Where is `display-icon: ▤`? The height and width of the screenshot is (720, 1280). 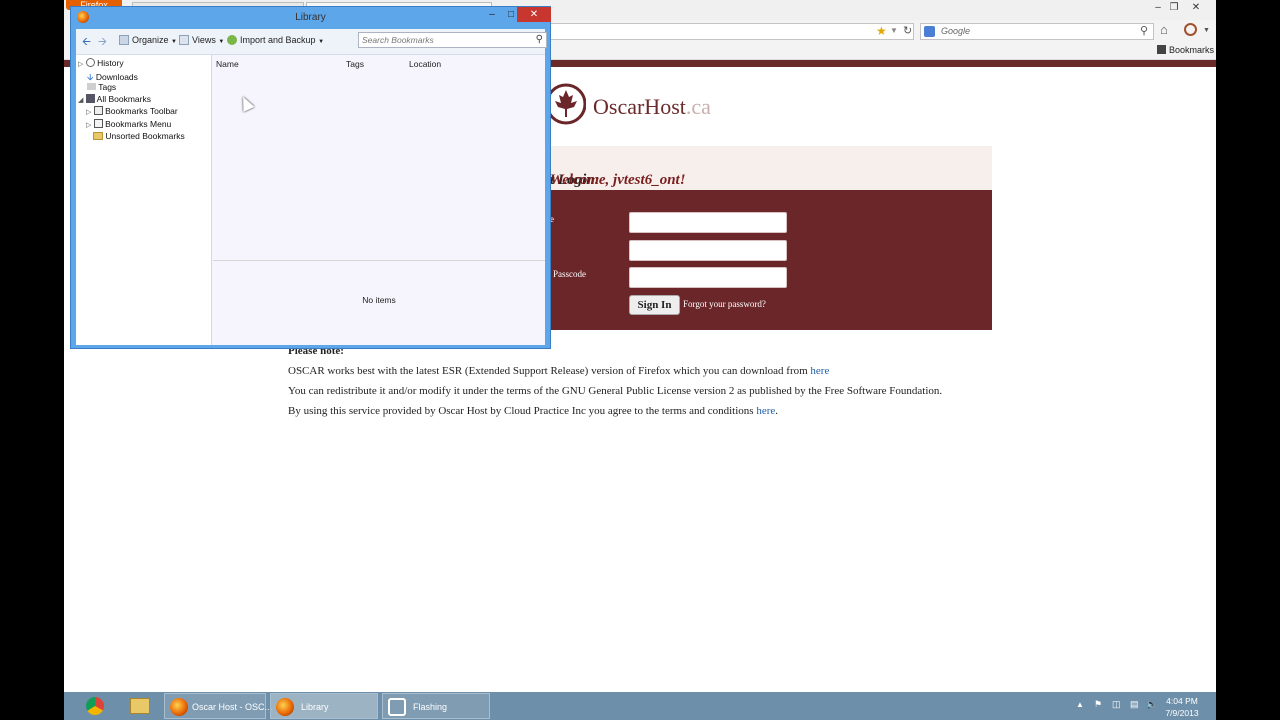 display-icon: ▤ is located at coordinates (1134, 704).